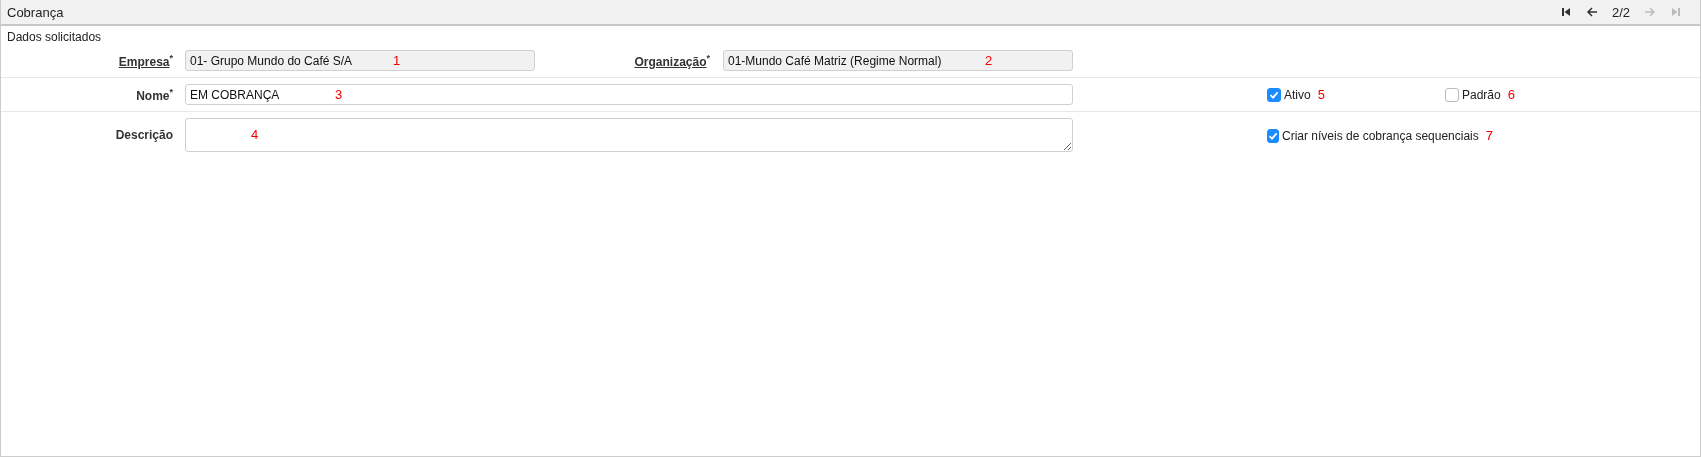 The width and height of the screenshot is (1701, 457). What do you see at coordinates (1620, 12) in the screenshot?
I see `page-counter: 2/2` at bounding box center [1620, 12].